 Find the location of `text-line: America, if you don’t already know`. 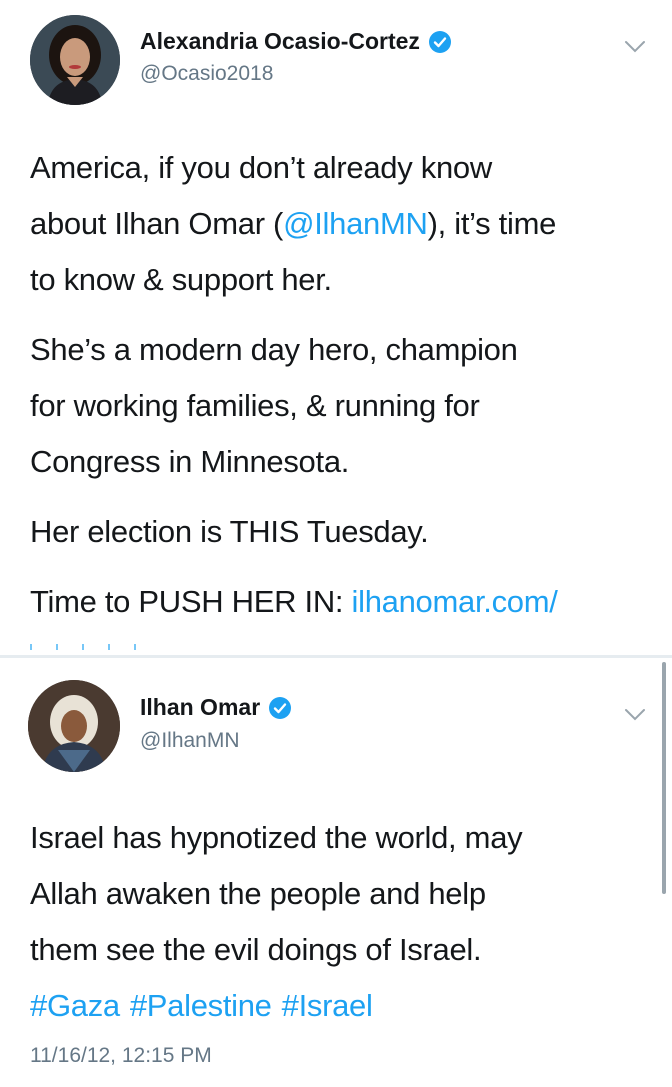

text-line: America, if you don’t already know is located at coordinates (261, 167).